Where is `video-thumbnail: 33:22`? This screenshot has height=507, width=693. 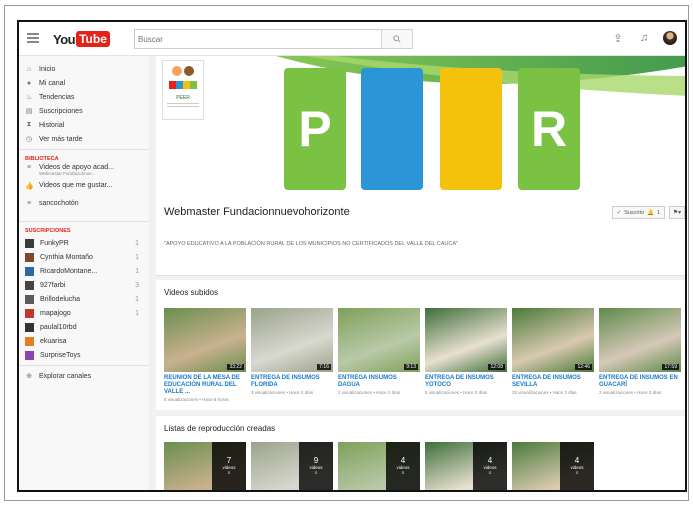
video-thumbnail: 33:22 is located at coordinates (205, 340).